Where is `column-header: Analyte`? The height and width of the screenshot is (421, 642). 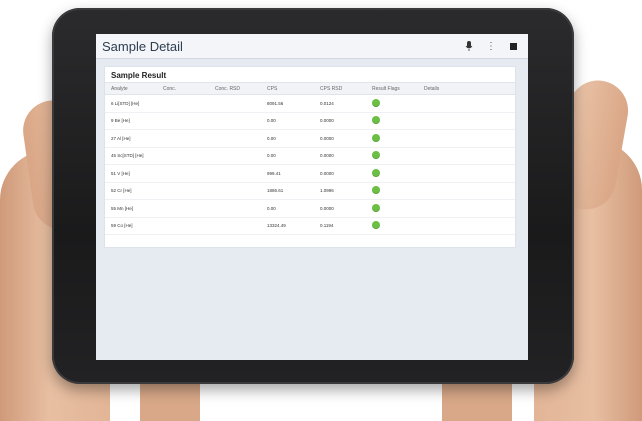
column-header: Analyte is located at coordinates (131, 89).